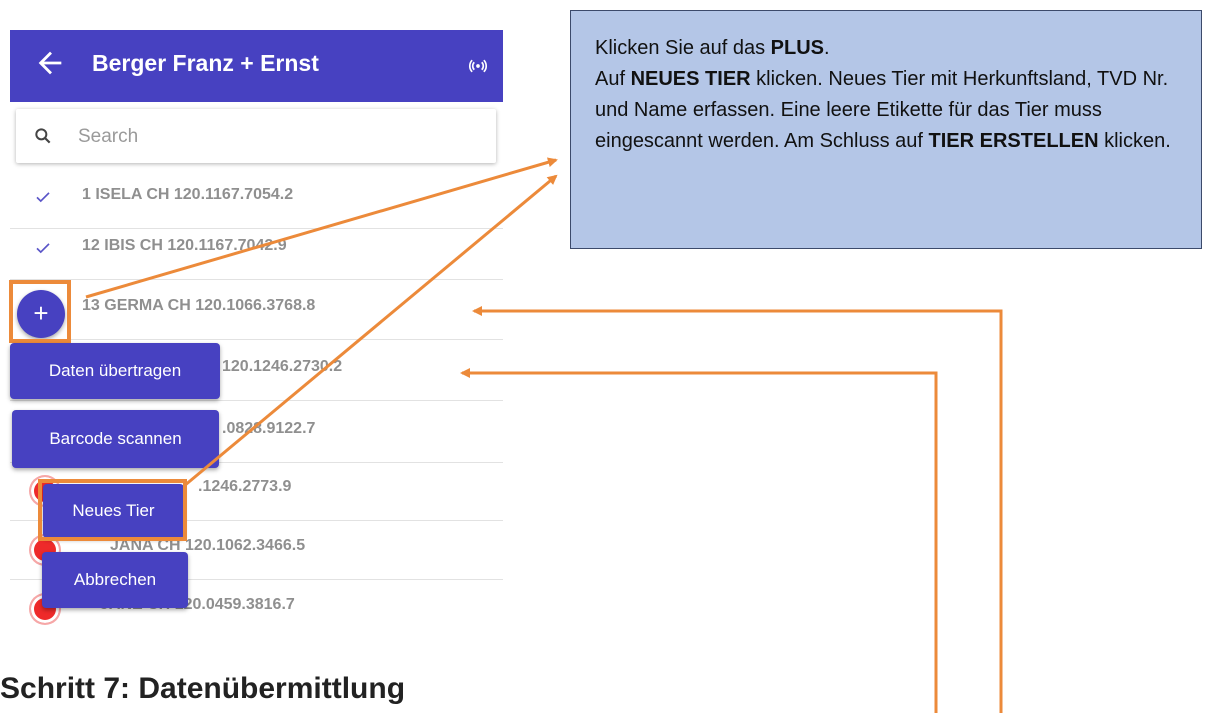  I want to click on list-item-label: 12 IBIS CH 120.1167.7042.9, so click(184, 245).